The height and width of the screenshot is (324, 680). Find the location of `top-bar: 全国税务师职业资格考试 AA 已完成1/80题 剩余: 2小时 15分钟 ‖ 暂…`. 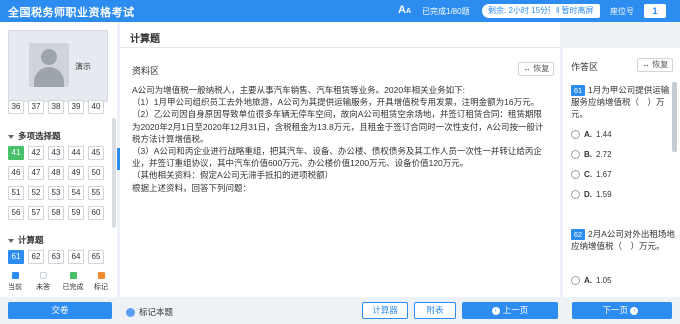

top-bar: 全国税务师职业资格考试 AA 已完成1/80题 剩余: 2小时 15分钟 ‖ 暂… is located at coordinates (340, 11).